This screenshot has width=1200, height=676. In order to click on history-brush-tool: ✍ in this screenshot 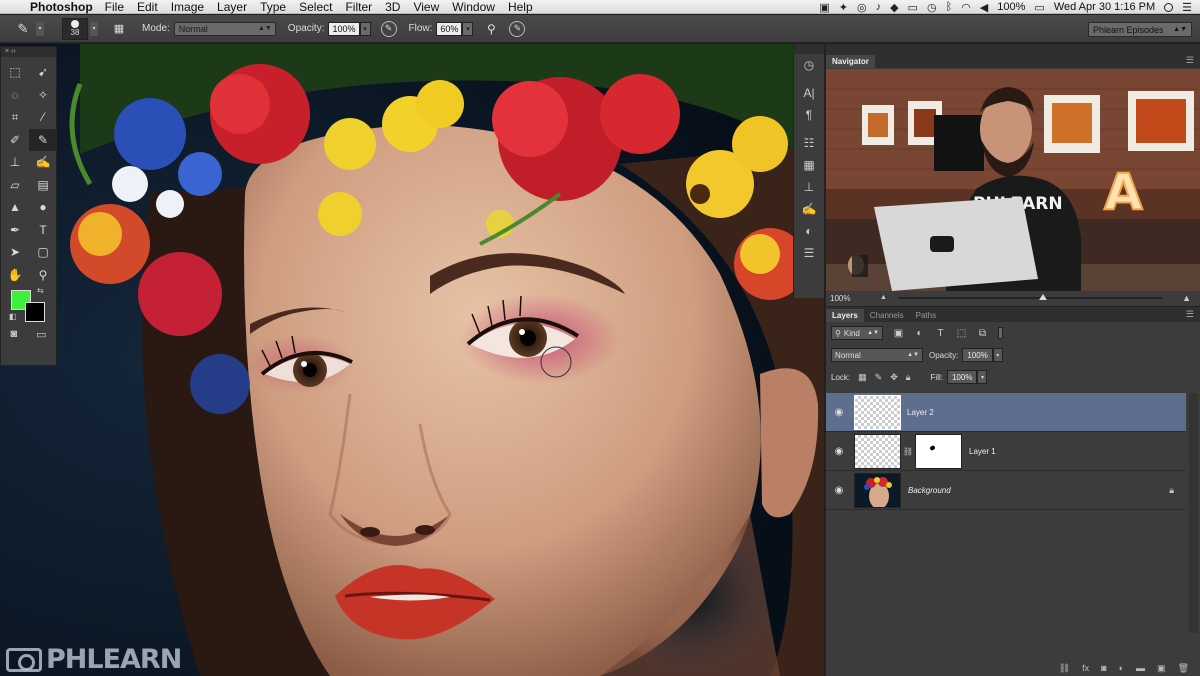, I will do `click(43, 162)`.